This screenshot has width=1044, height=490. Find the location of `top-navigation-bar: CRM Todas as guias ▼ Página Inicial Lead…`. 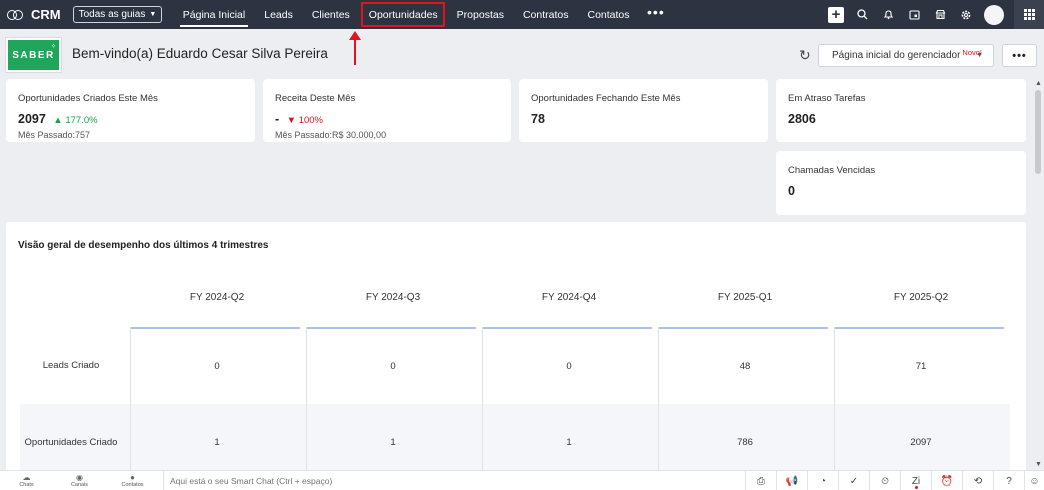

top-navigation-bar: CRM Todas as guias ▼ Página Inicial Lead… is located at coordinates (522, 14).